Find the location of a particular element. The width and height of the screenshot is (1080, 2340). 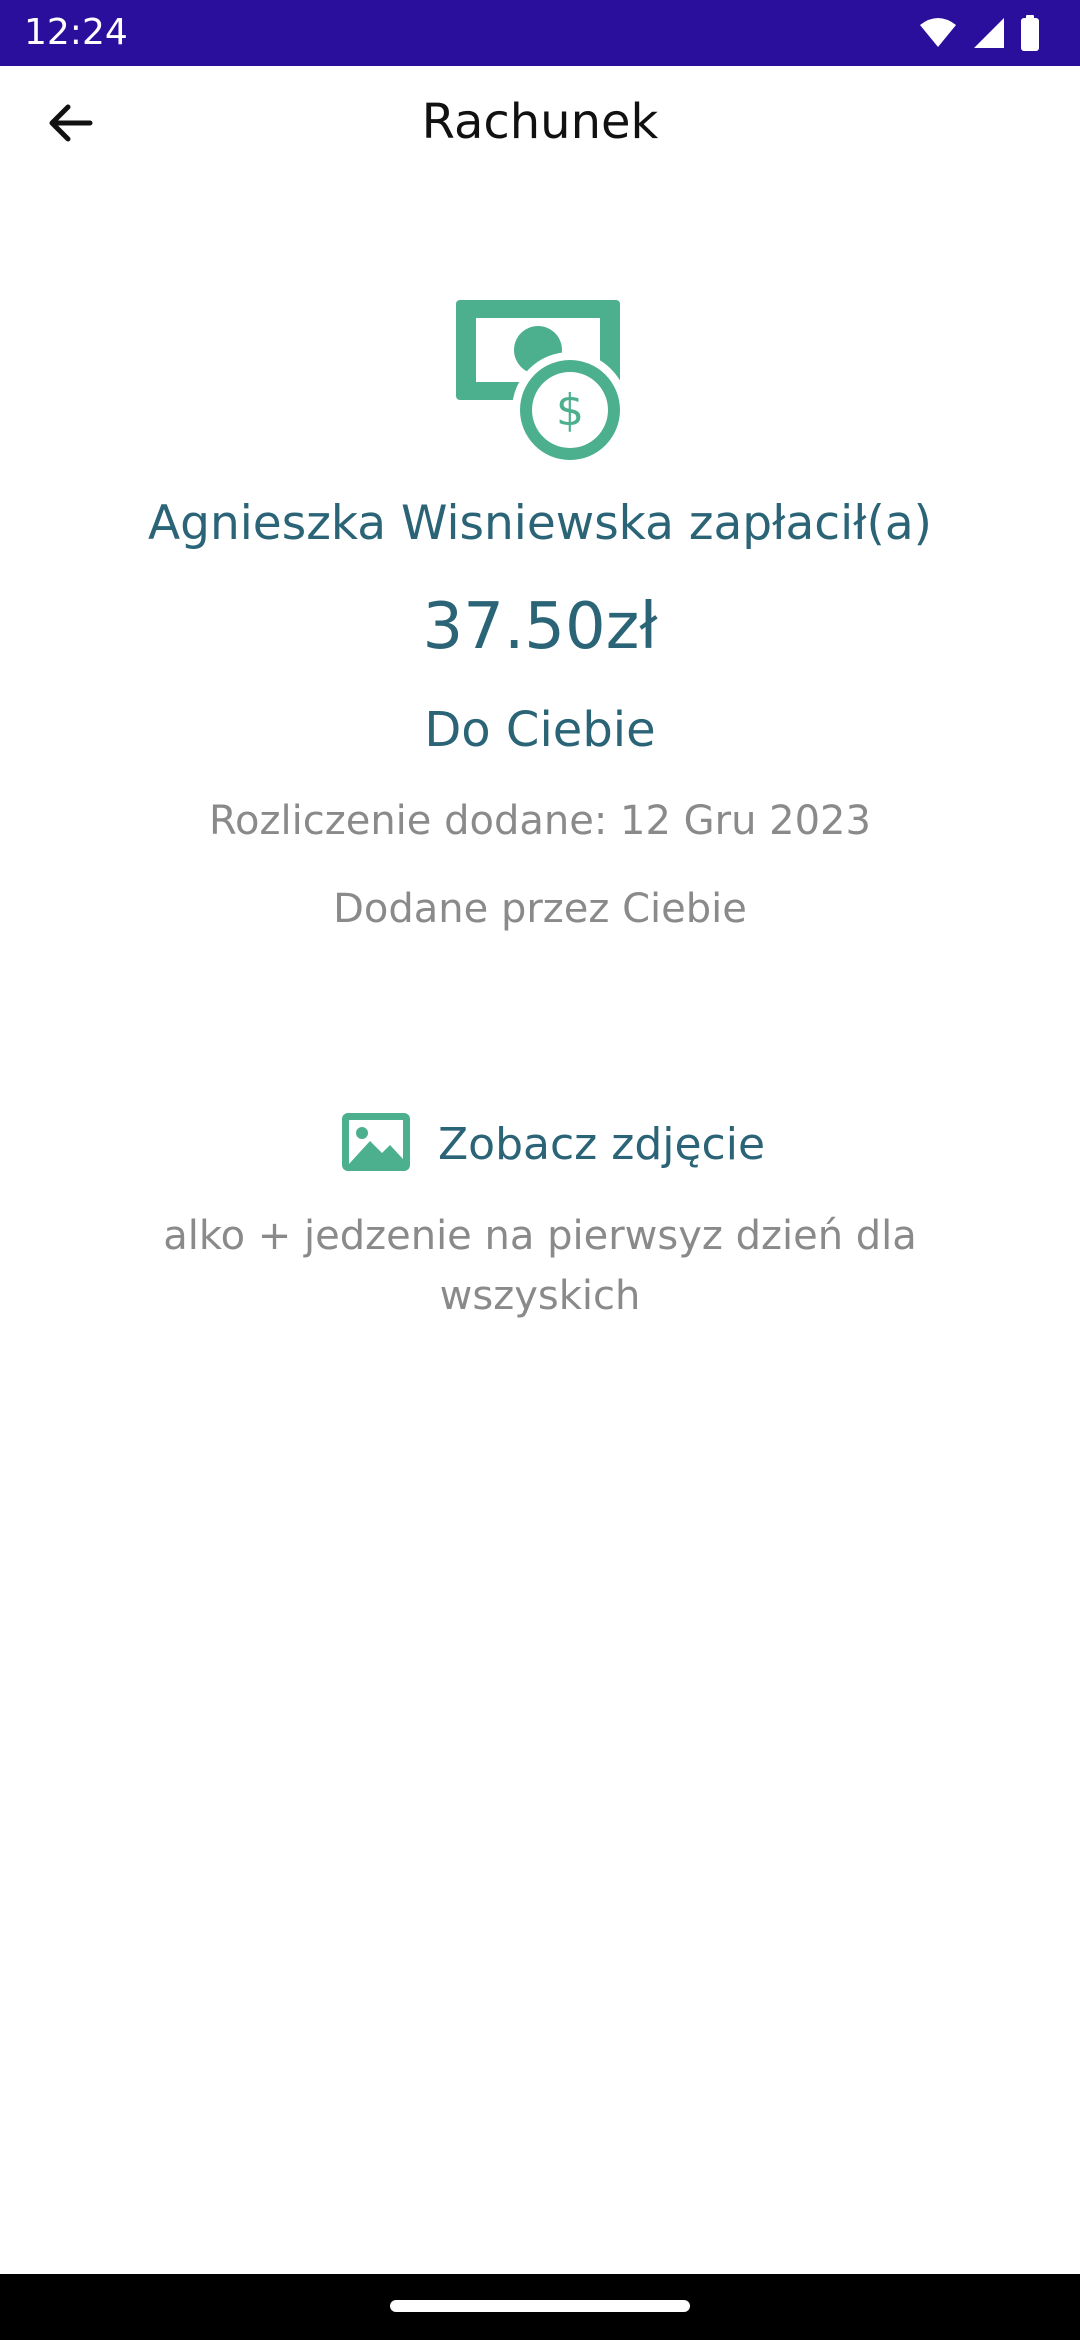

home-indicator is located at coordinates (540, 2306).